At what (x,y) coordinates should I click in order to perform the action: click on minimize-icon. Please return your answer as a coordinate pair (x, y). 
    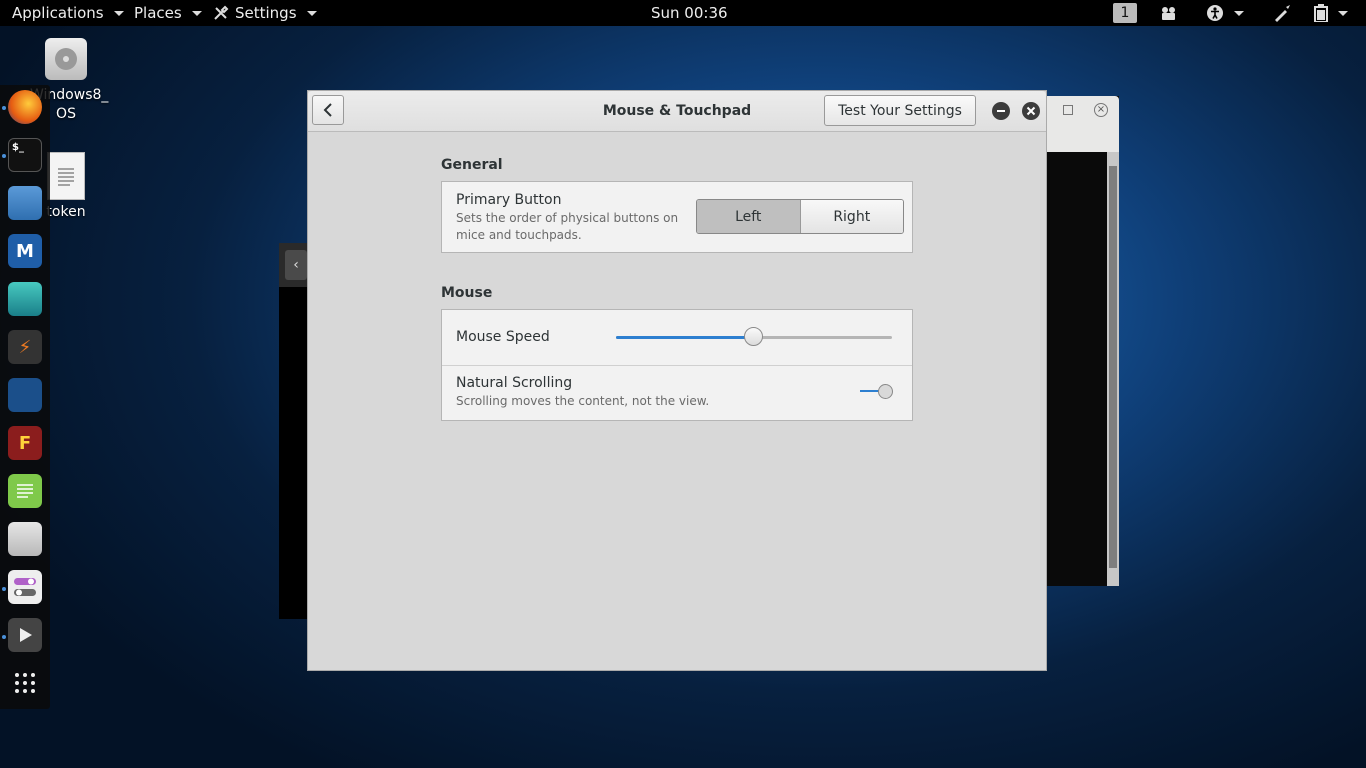
    Looking at the image, I should click on (1001, 111).